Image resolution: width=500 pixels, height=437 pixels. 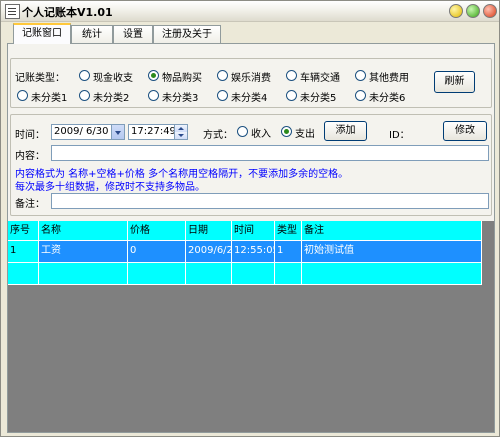 I want to click on radio-expense, so click(x=286, y=131).